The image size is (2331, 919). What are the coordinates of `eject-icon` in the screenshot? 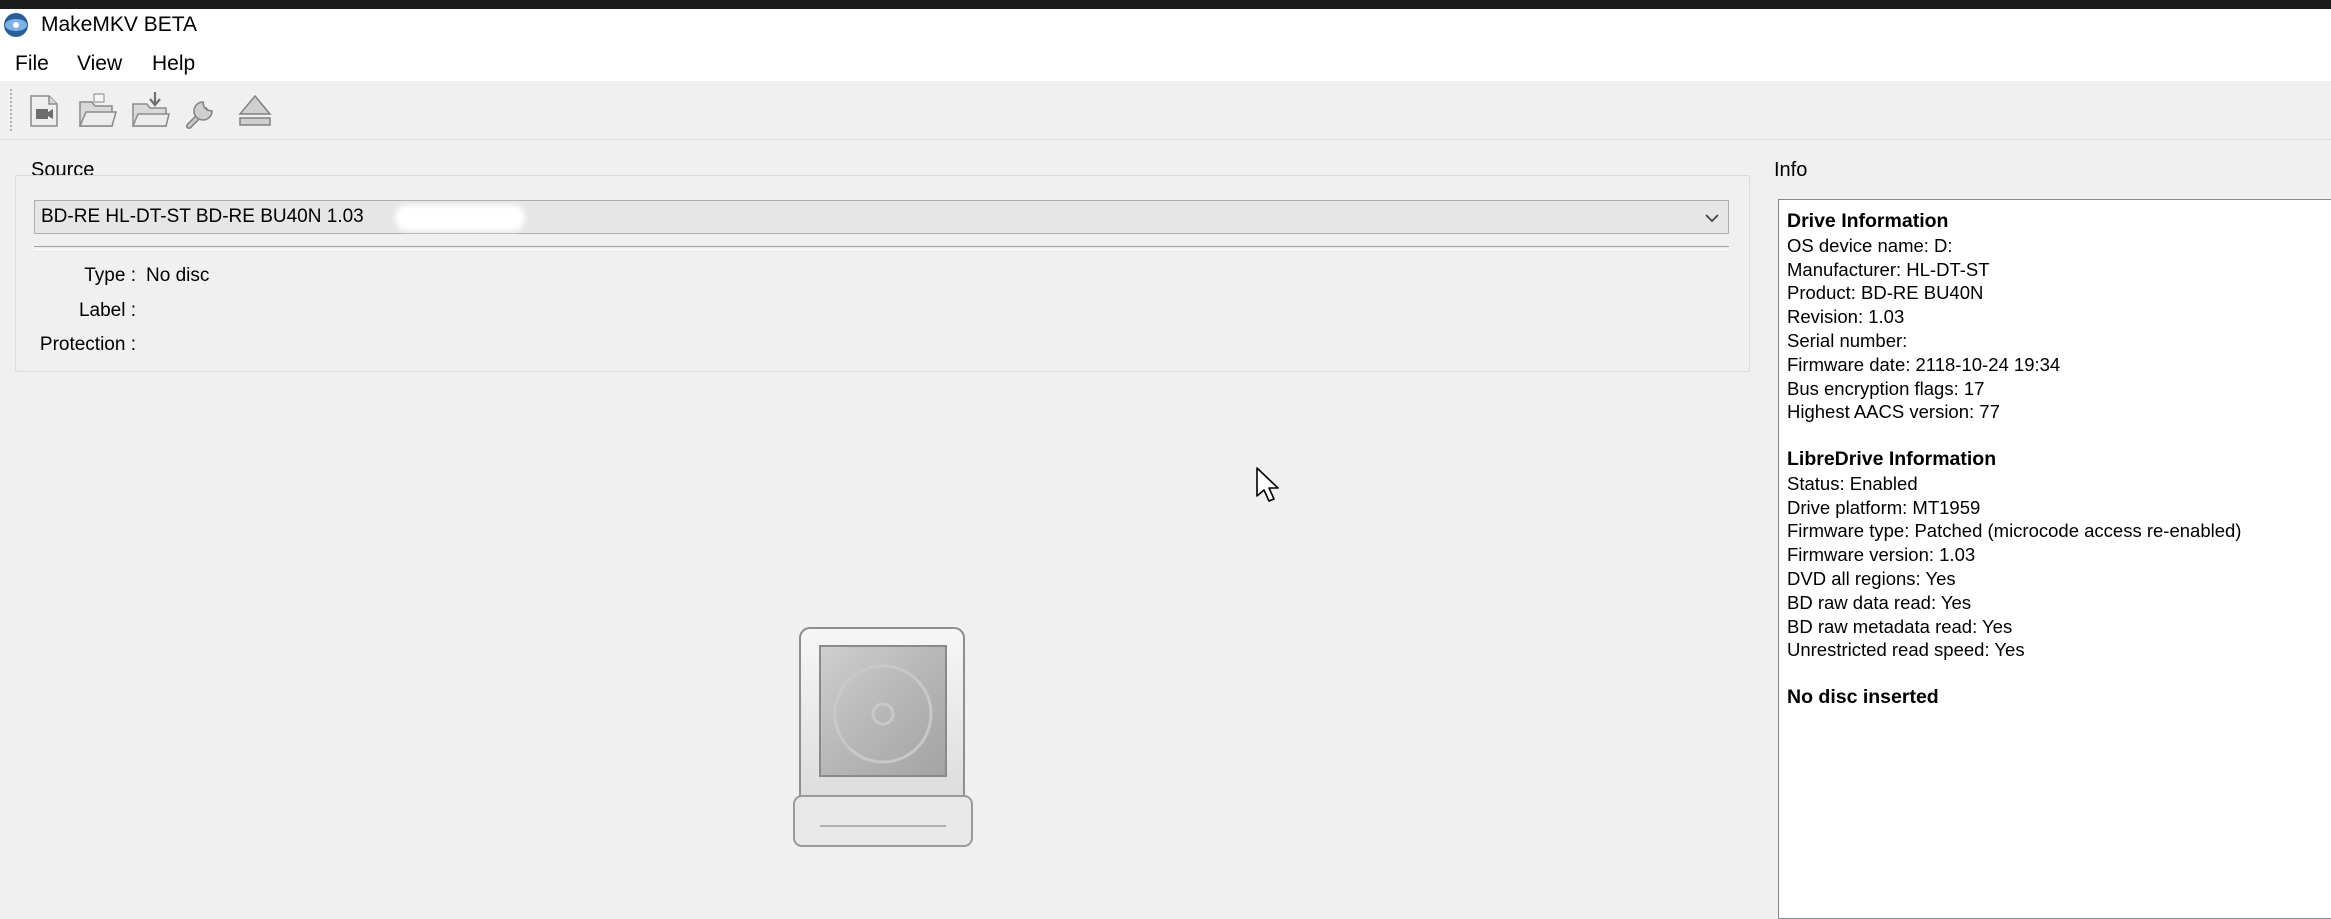 It's located at (255, 110).